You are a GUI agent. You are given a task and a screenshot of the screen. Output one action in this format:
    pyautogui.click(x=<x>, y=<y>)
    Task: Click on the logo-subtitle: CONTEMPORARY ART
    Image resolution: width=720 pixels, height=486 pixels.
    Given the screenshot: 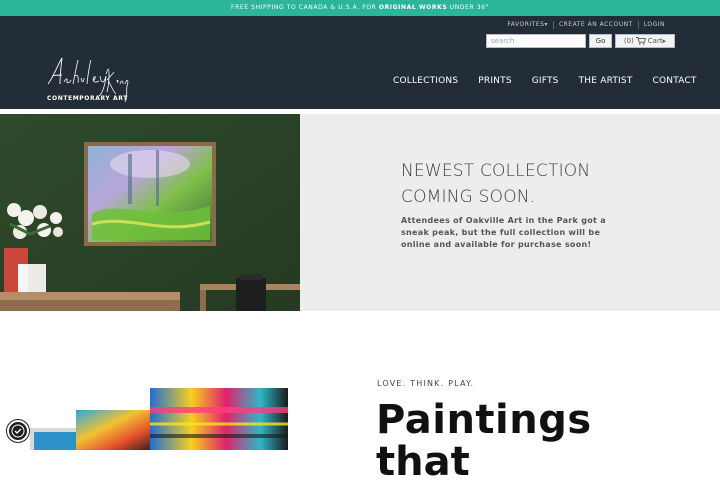 What is the action you would take?
    pyautogui.click(x=87, y=98)
    